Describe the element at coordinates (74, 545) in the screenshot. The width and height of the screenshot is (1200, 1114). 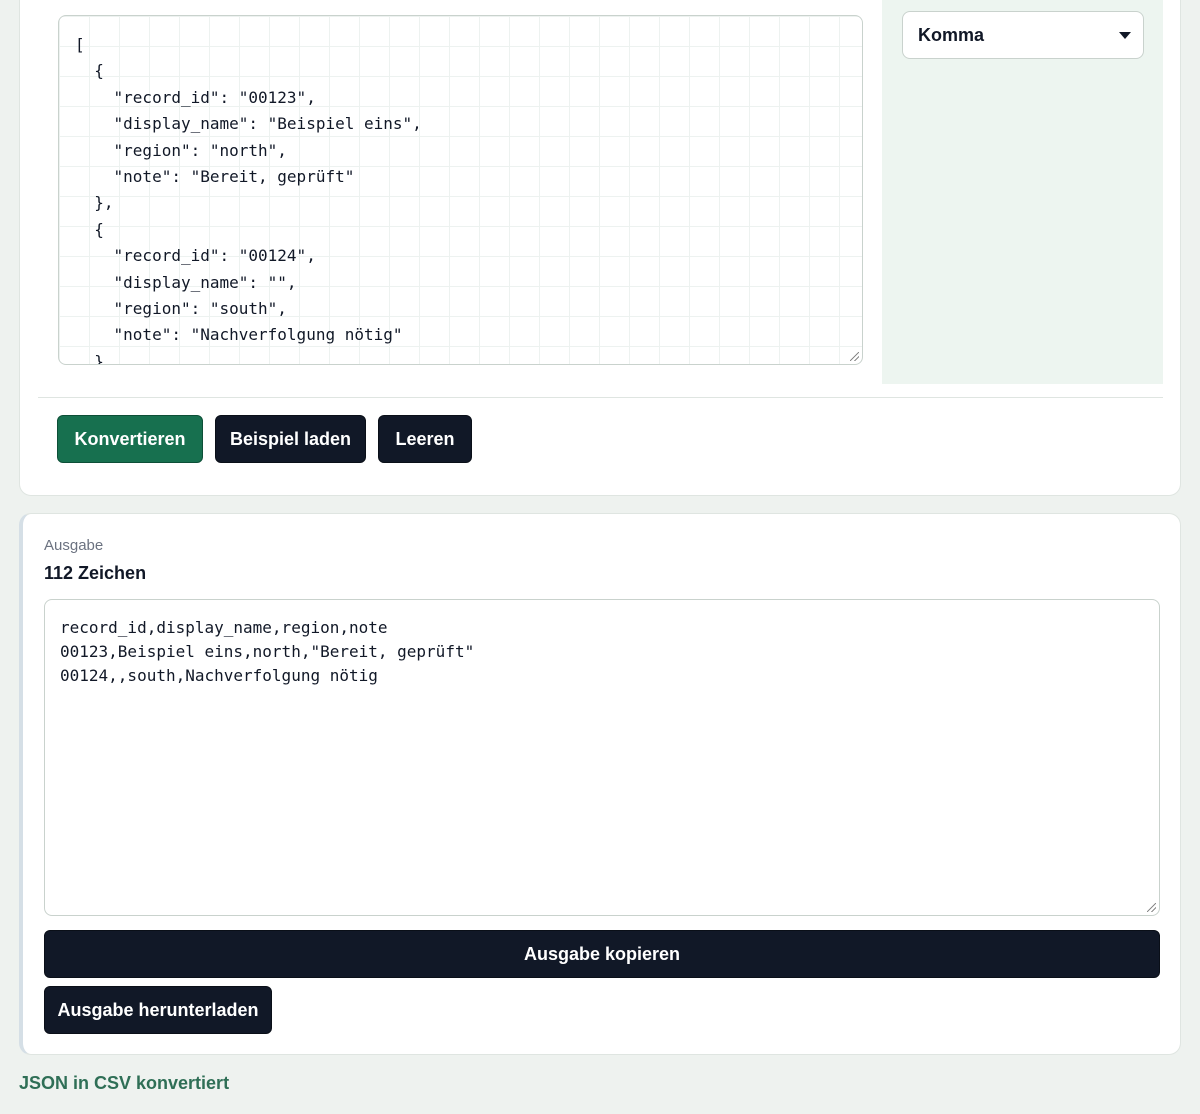
I see `output-label: Ausgabe` at that location.